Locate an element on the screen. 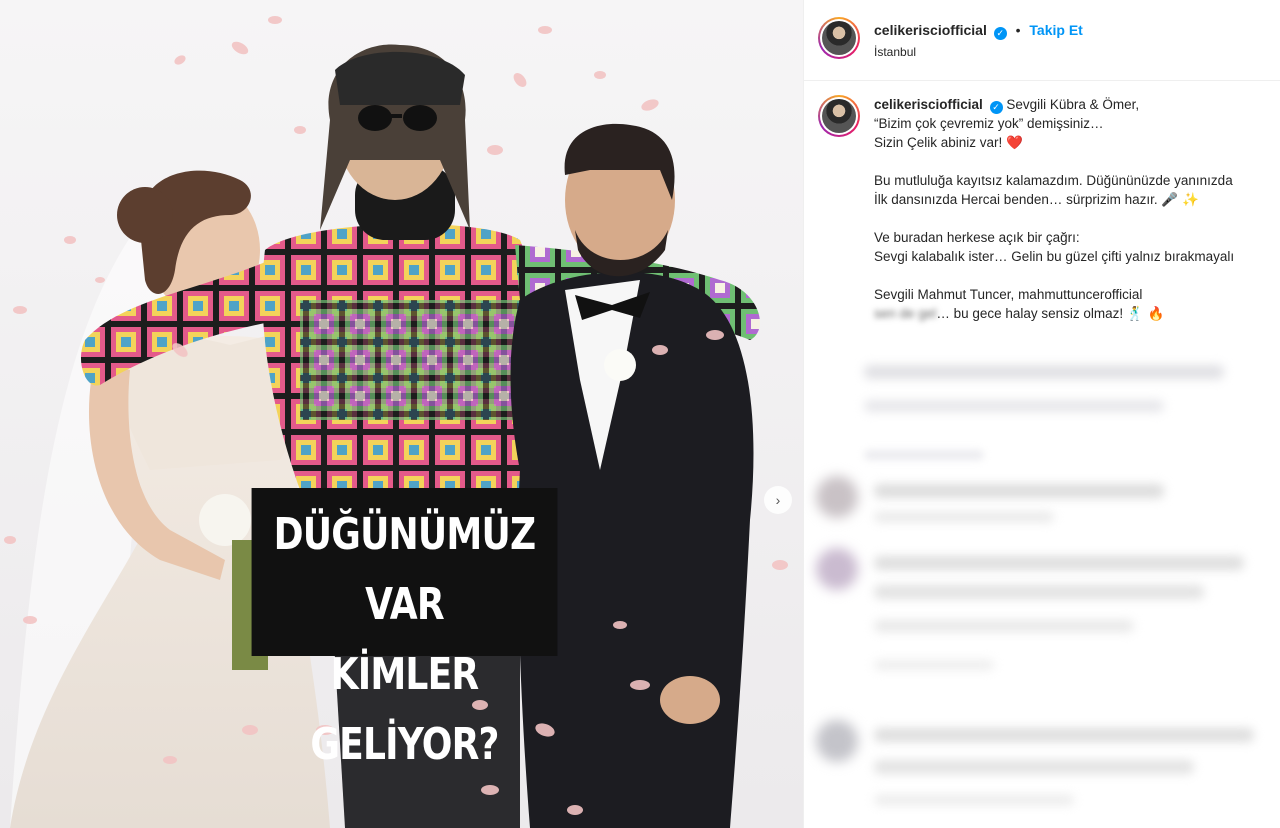 This screenshot has width=1280, height=828. carousel-next-button: › is located at coordinates (778, 500).